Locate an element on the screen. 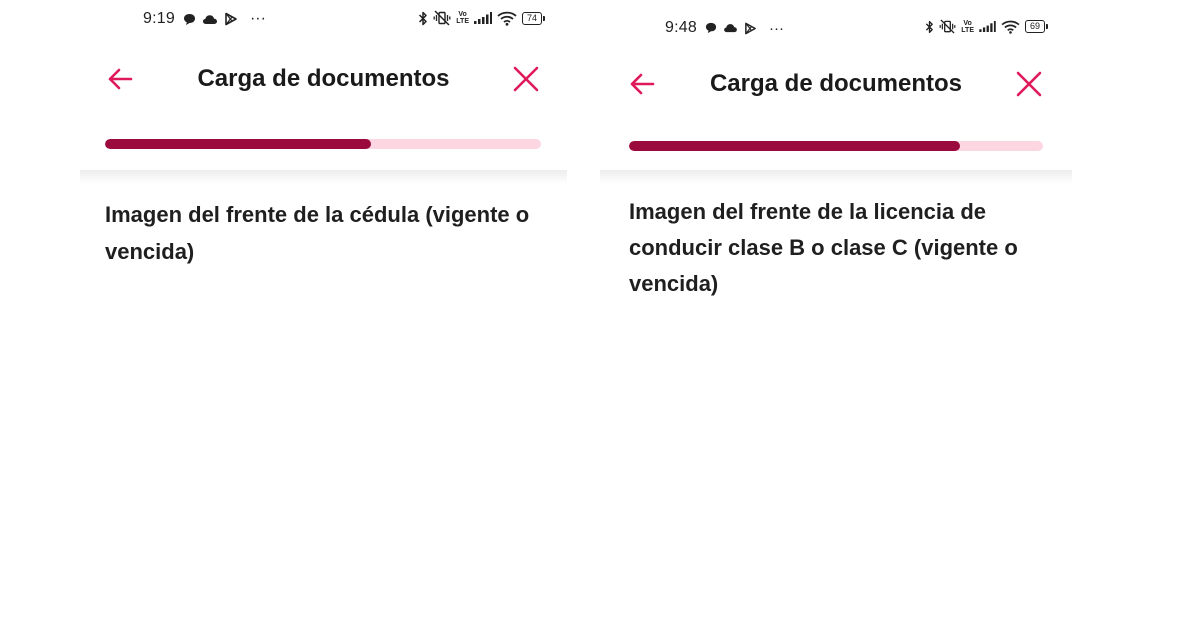  battery-icon: 69 is located at coordinates (1036, 26).